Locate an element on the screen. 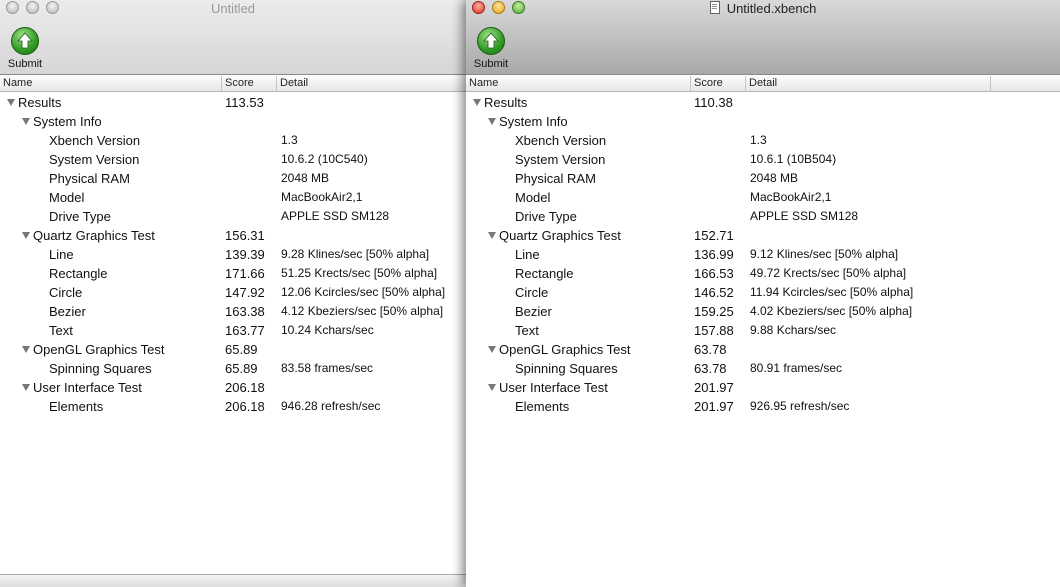  outline-row: System Version 10.6.1 (10B504) is located at coordinates (763, 159).